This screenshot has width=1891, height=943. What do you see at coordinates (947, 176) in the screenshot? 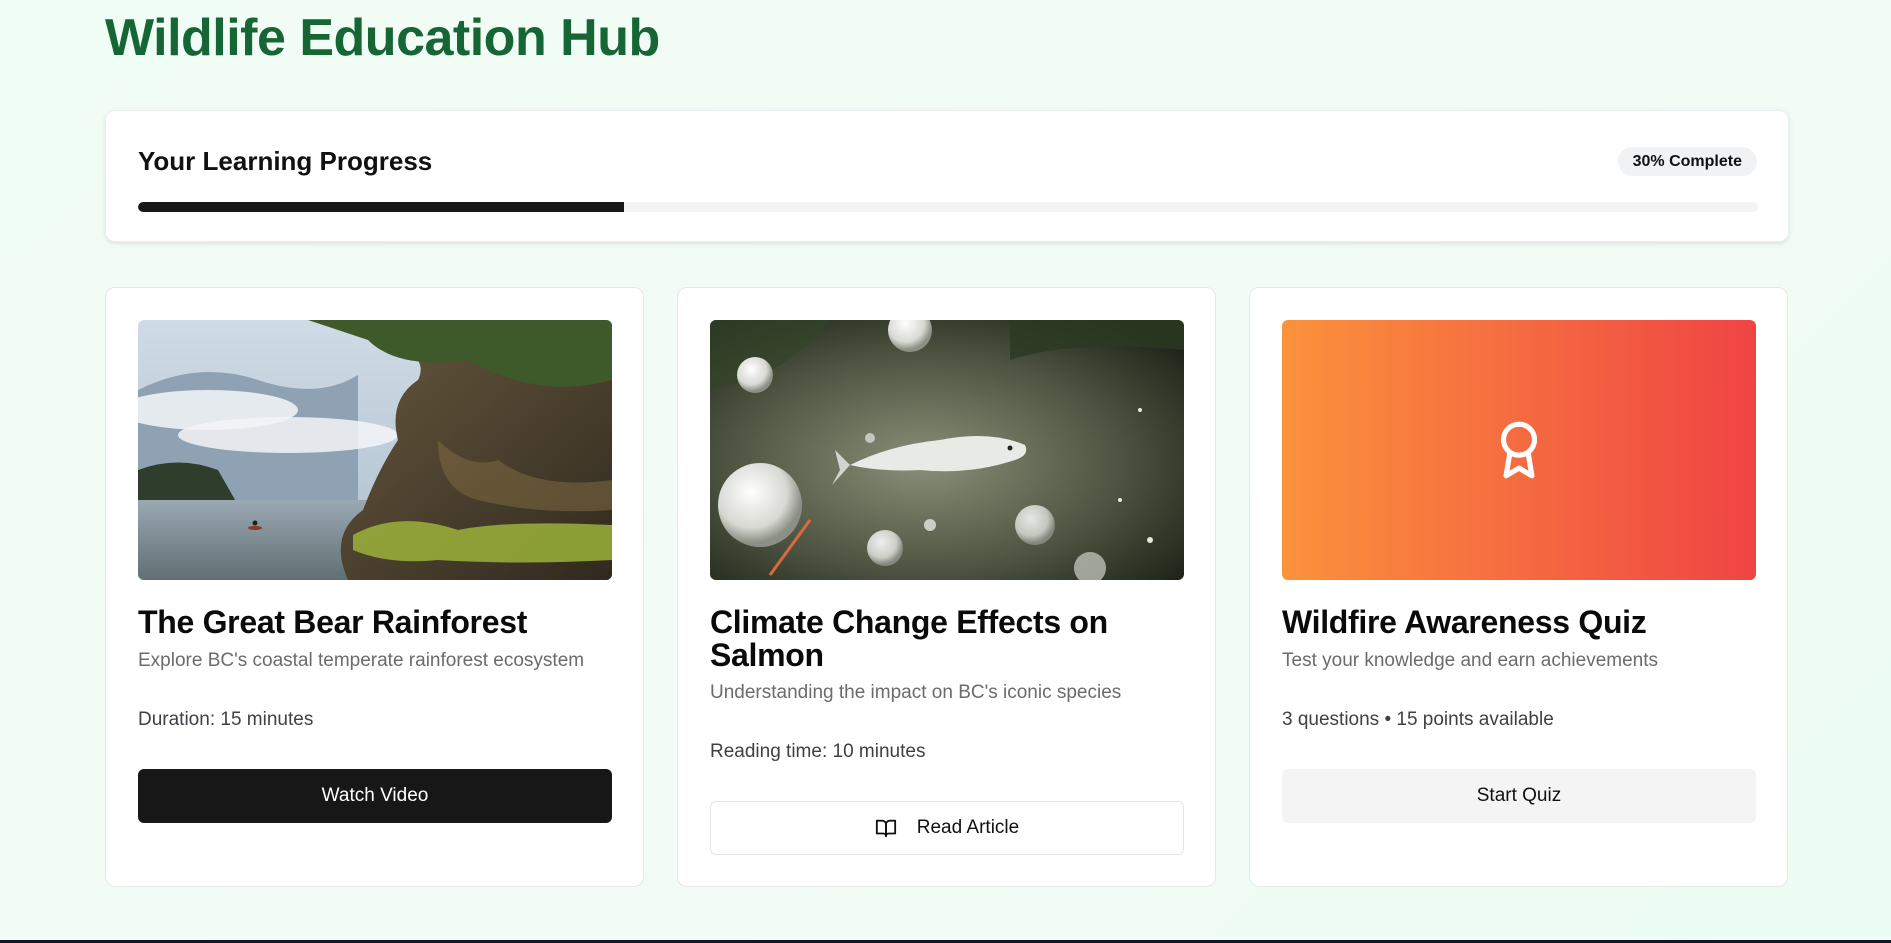
I see `learning-progress-card: Your Learning Progress 30% Complete` at bounding box center [947, 176].